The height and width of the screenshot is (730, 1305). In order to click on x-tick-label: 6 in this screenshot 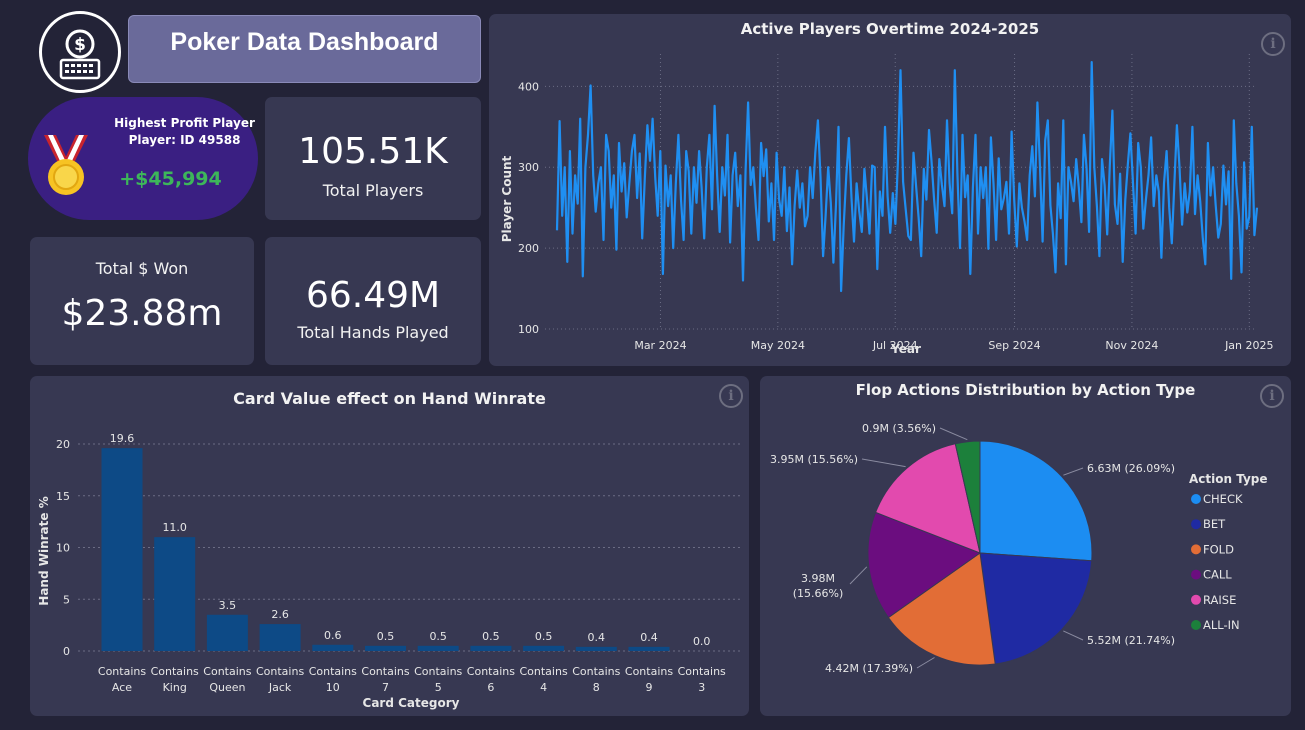, I will do `click(490, 687)`.